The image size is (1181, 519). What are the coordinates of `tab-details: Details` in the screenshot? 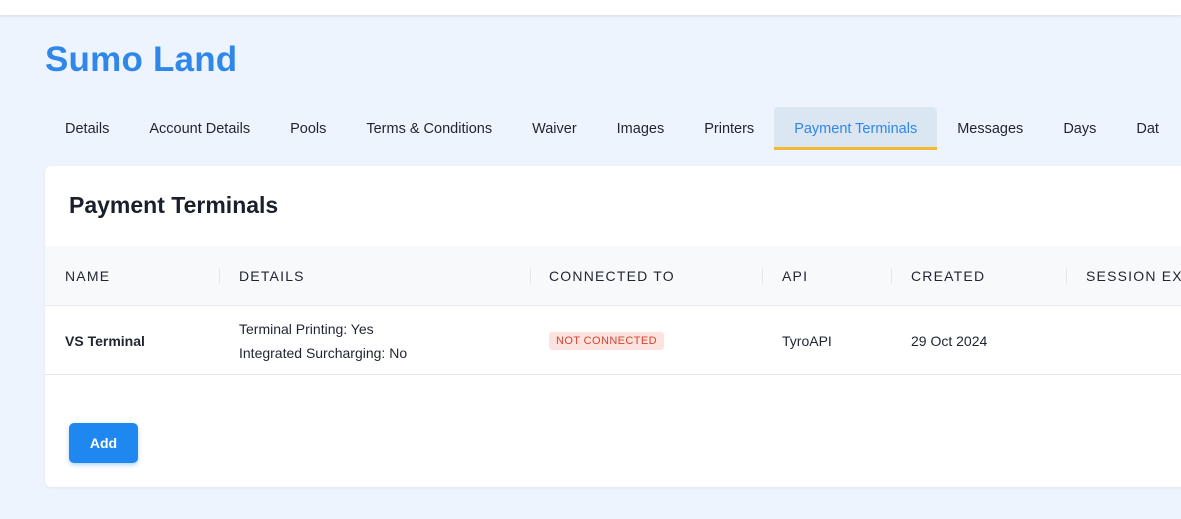 It's located at (87, 128).